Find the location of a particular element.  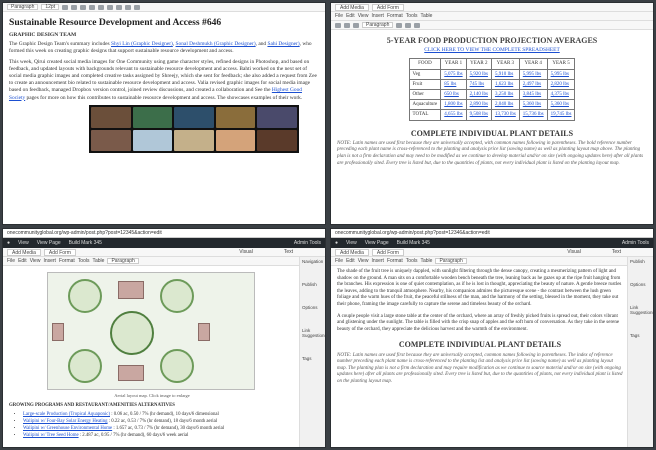

table-cell: 5,910 lbs is located at coordinates (505, 74).